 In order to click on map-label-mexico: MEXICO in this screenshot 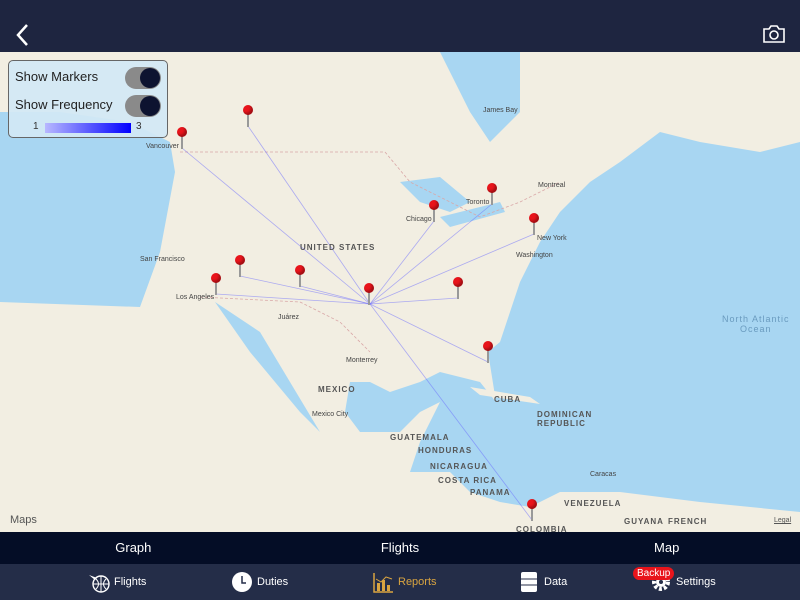, I will do `click(337, 389)`.